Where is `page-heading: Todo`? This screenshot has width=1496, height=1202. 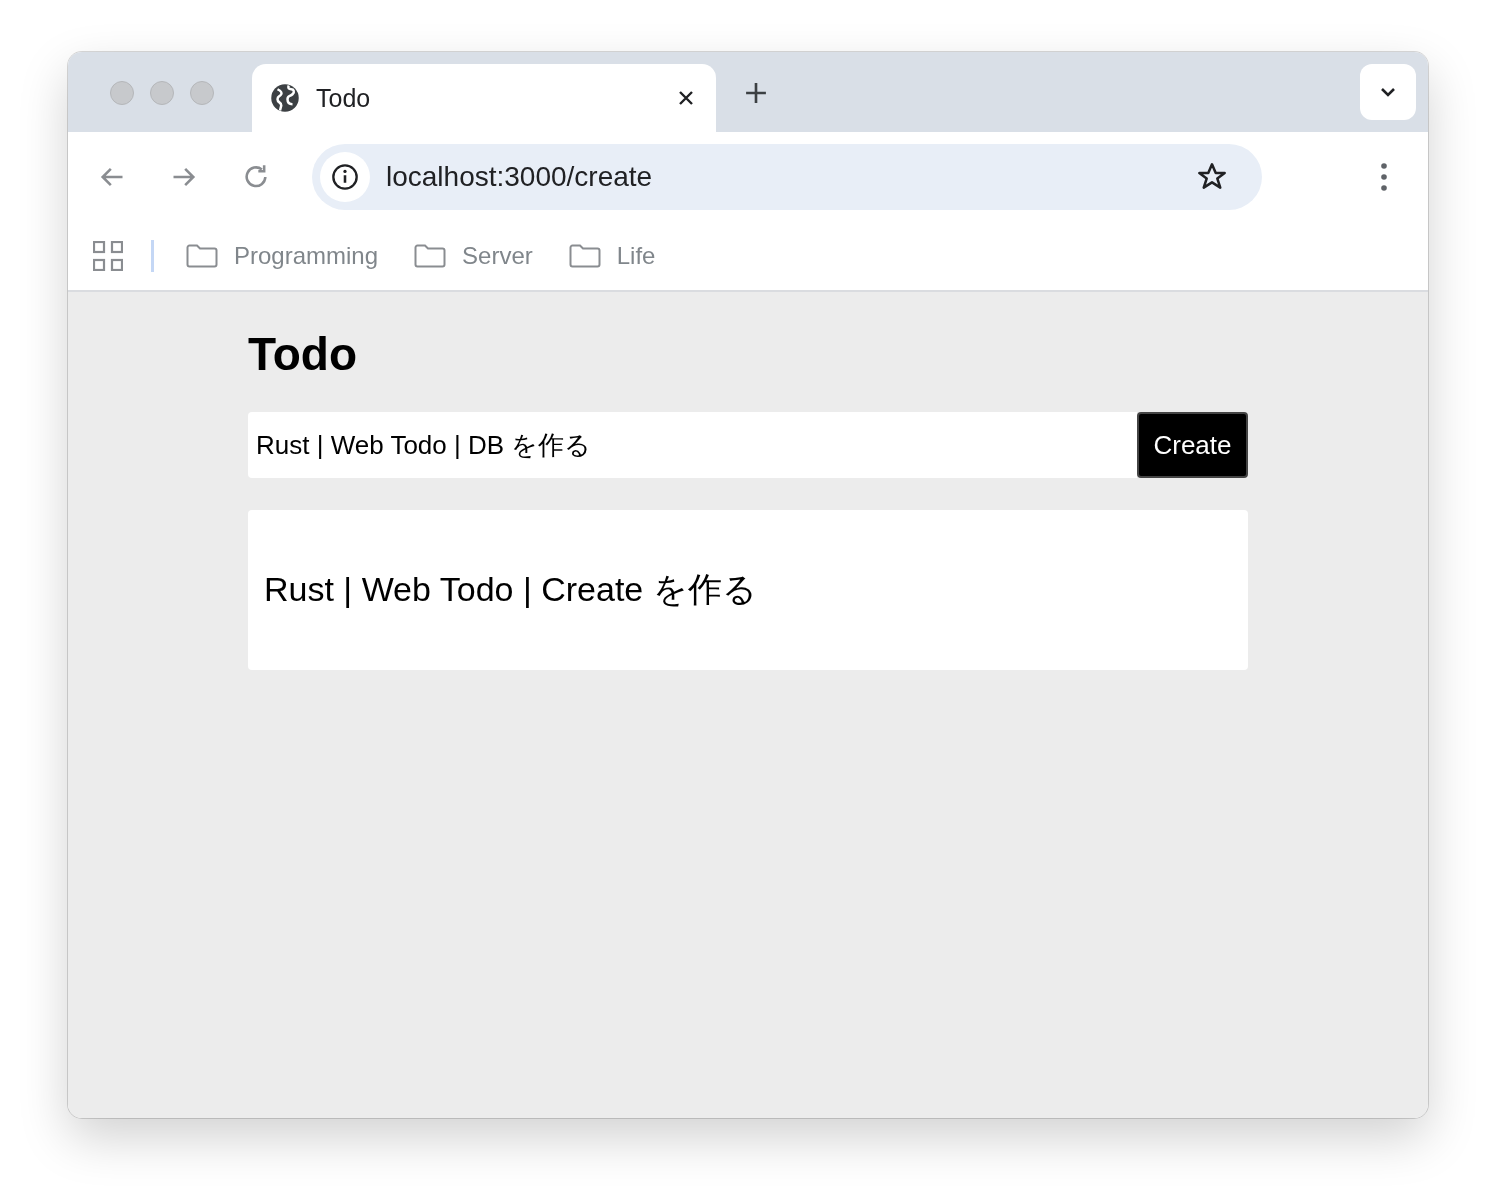
page-heading: Todo is located at coordinates (303, 354).